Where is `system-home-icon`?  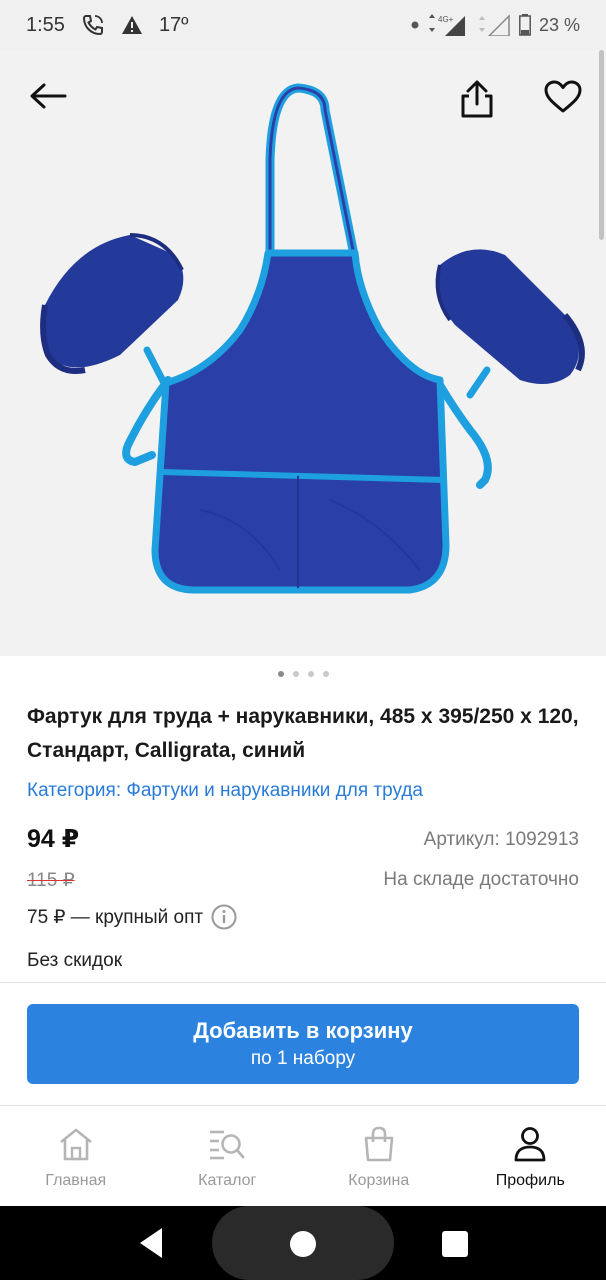 system-home-icon is located at coordinates (303, 1244).